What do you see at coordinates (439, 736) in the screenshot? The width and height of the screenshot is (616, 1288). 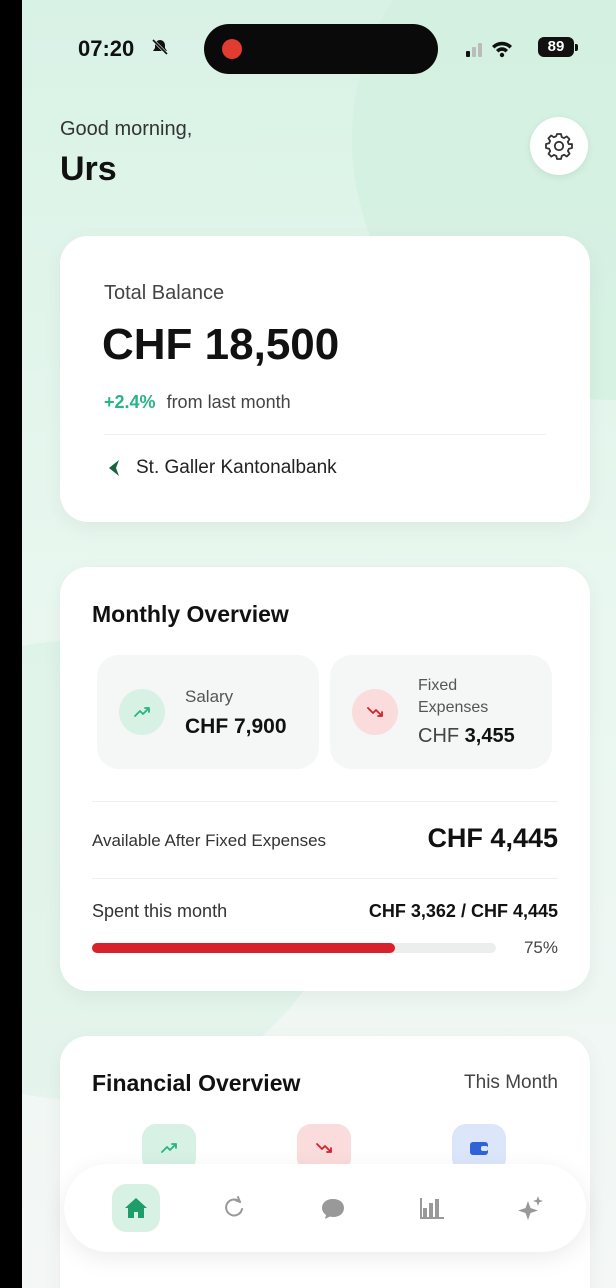 I see `fixed-expenses-currency: CHF` at bounding box center [439, 736].